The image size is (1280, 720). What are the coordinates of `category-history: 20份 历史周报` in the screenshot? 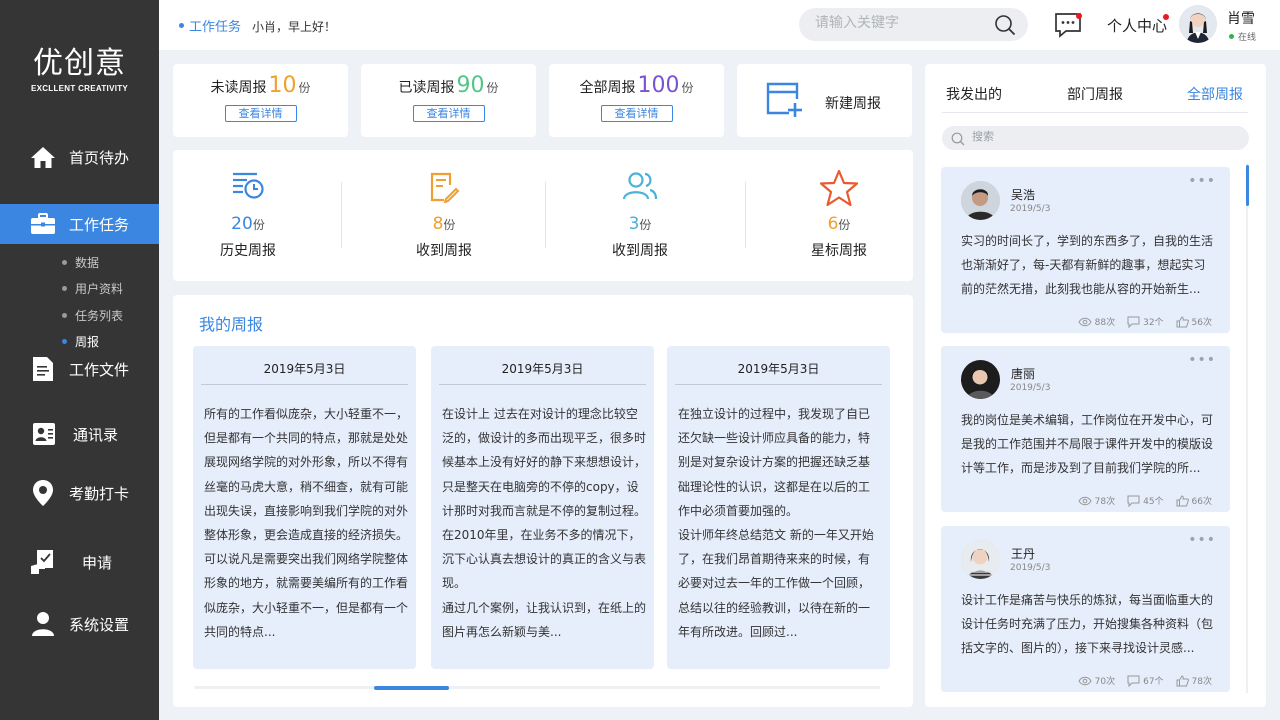 It's located at (248, 215).